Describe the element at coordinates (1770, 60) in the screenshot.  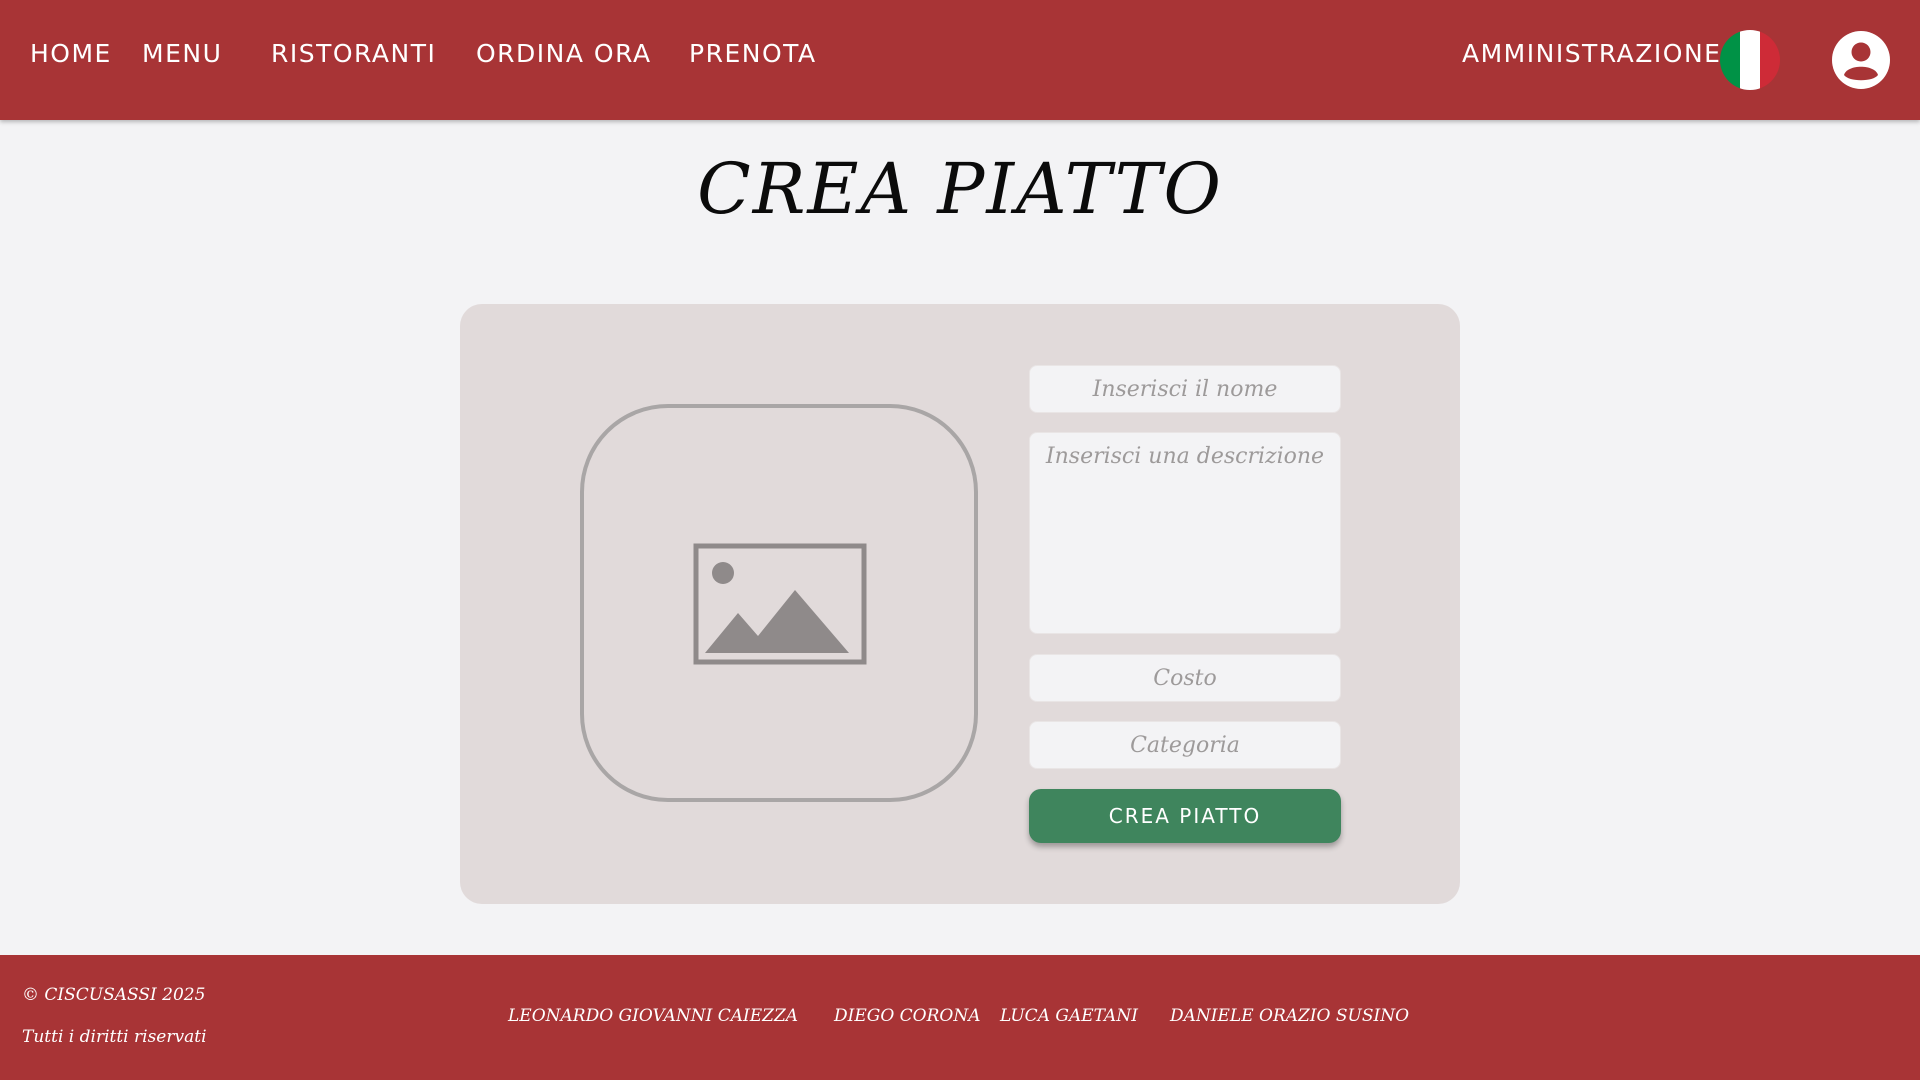
I see `flag-red-stripe` at that location.